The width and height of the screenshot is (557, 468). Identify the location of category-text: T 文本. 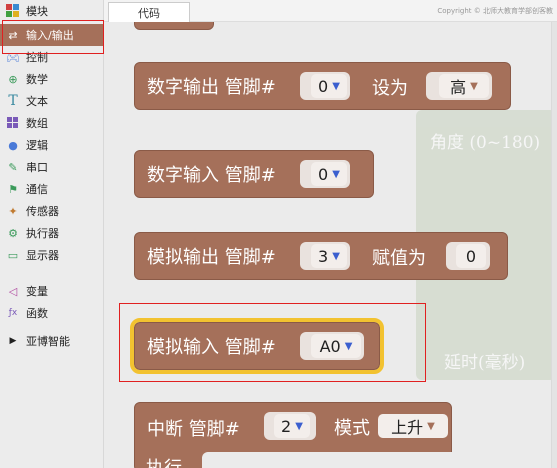
(52, 101).